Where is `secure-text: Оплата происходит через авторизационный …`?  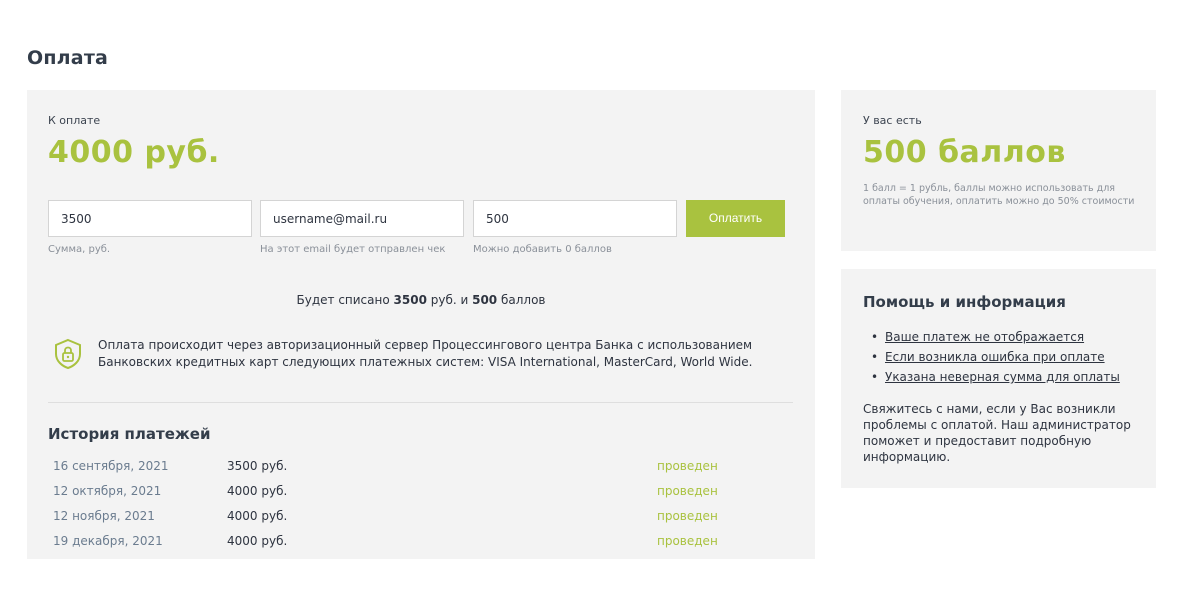
secure-text: Оплата происходит через авторизационный … is located at coordinates (425, 353).